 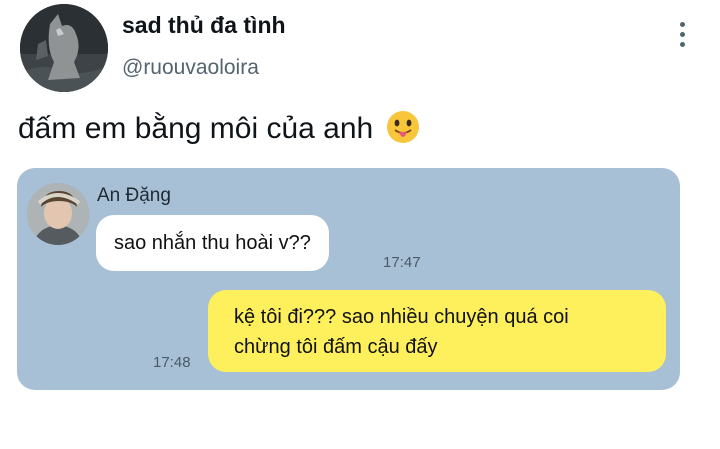 I want to click on outgoing-message-time: 17:48, so click(x=172, y=362).